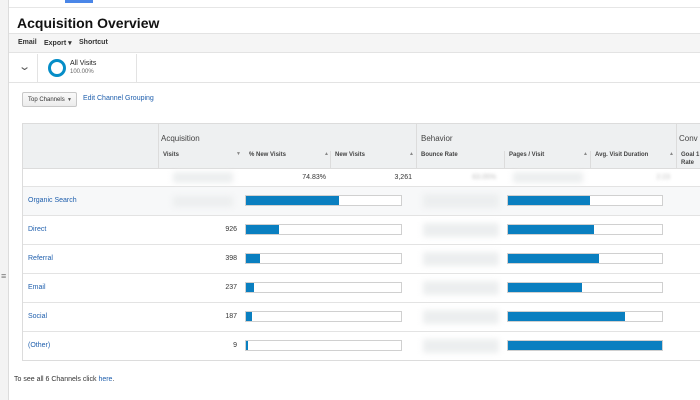 The width and height of the screenshot is (700, 400). I want to click on segment-donut-icon, so click(57, 68).